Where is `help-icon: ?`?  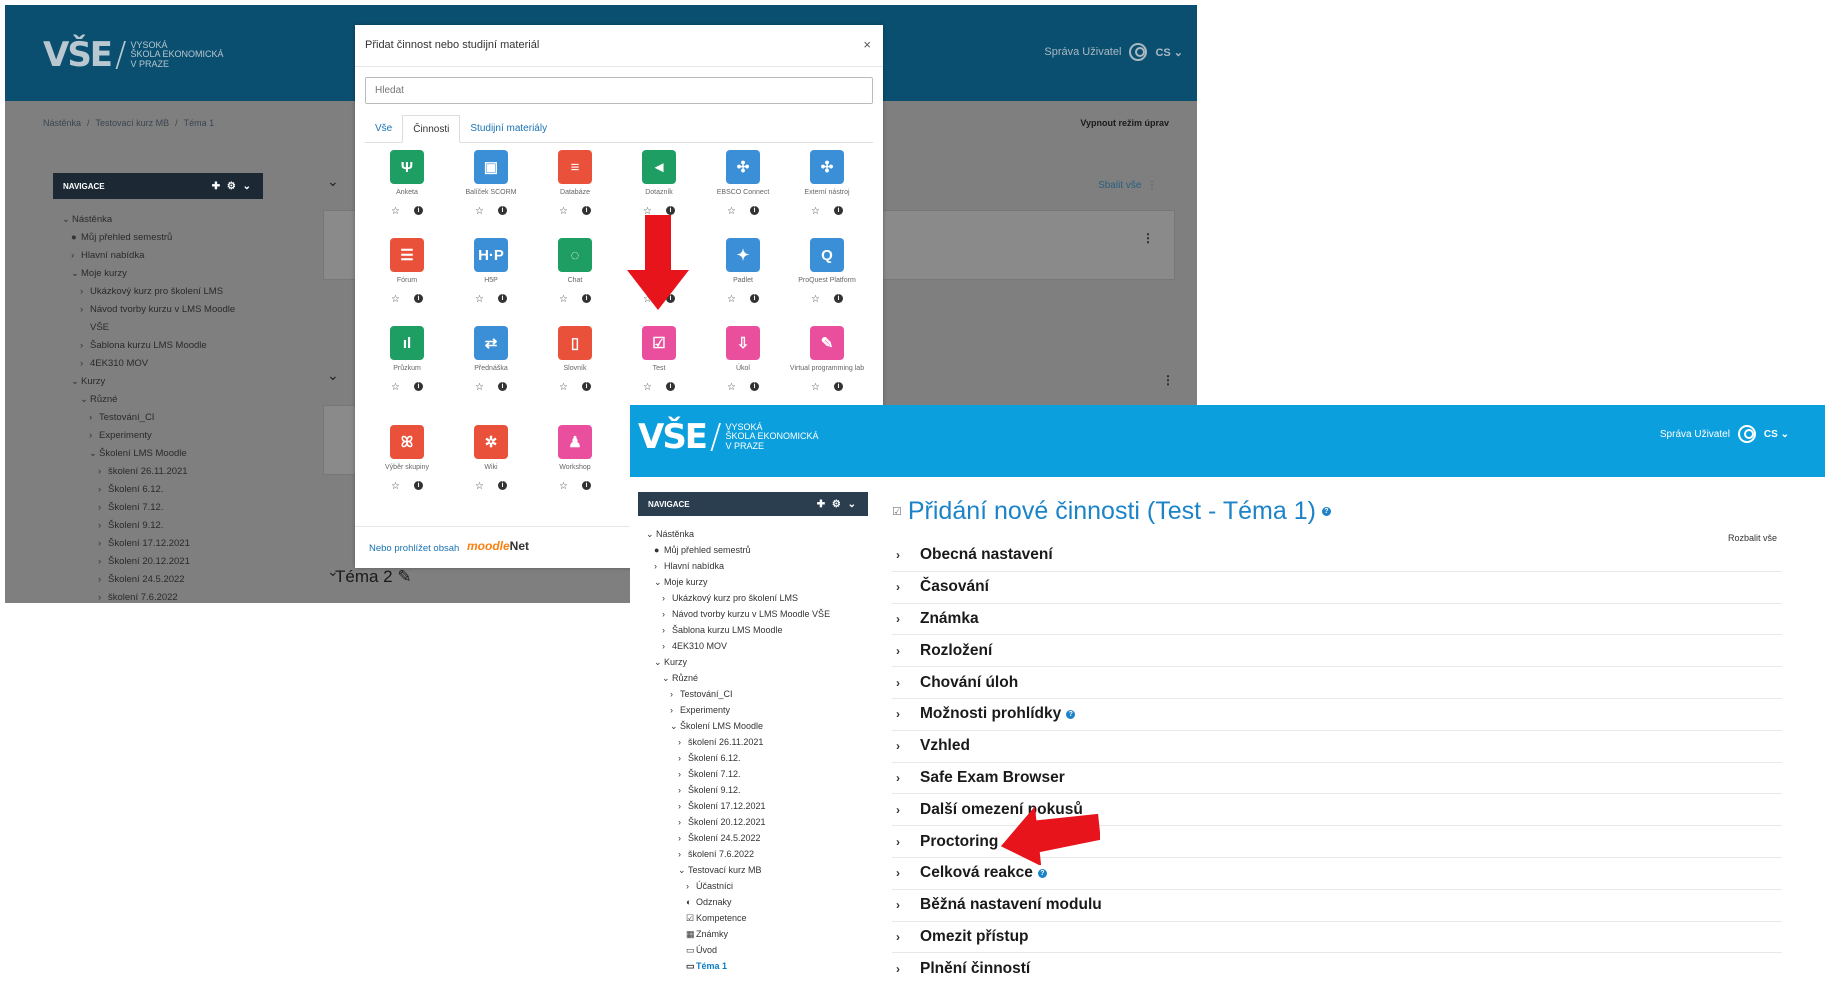 help-icon: ? is located at coordinates (1042, 873).